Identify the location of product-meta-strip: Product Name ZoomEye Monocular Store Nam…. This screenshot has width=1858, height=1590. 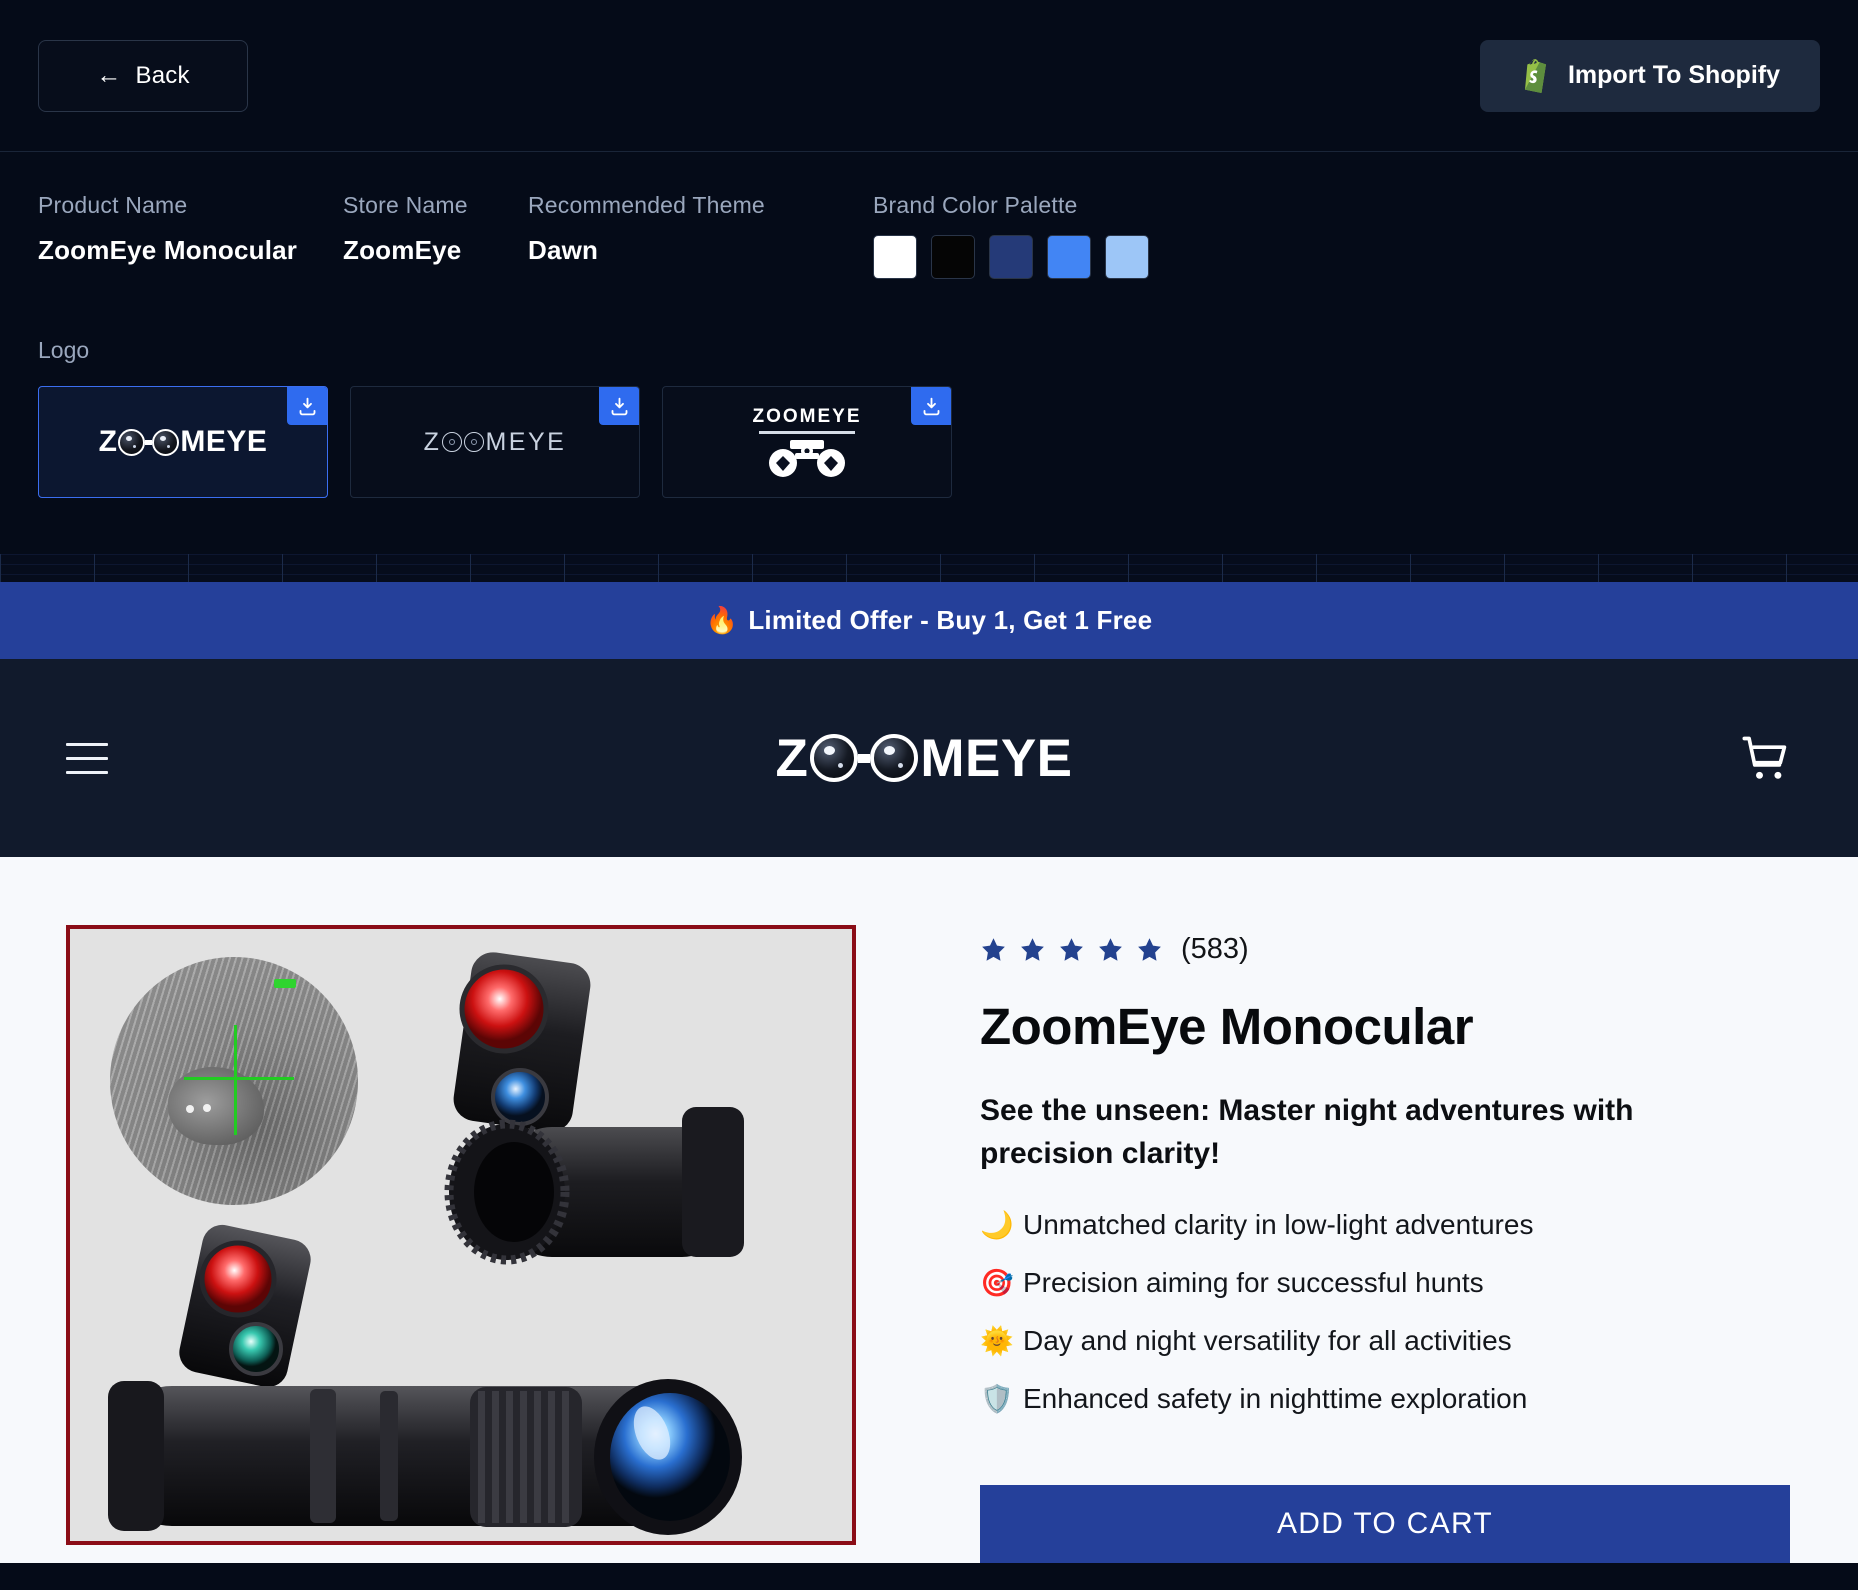
(929, 215).